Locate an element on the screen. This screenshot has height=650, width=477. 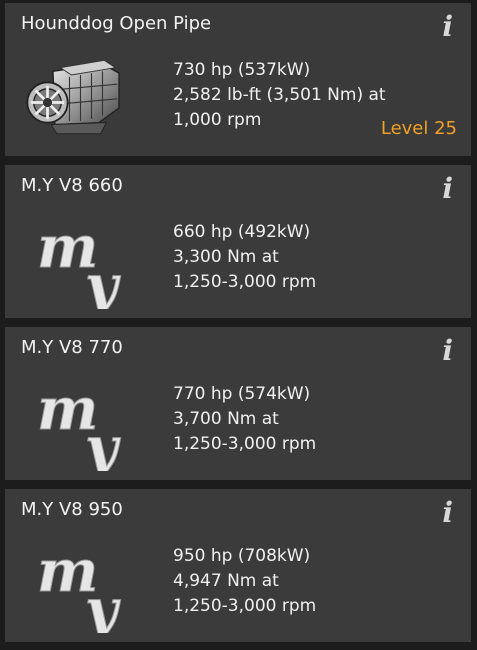
engine-name: Hounddog Open Pipe is located at coordinates (116, 23).